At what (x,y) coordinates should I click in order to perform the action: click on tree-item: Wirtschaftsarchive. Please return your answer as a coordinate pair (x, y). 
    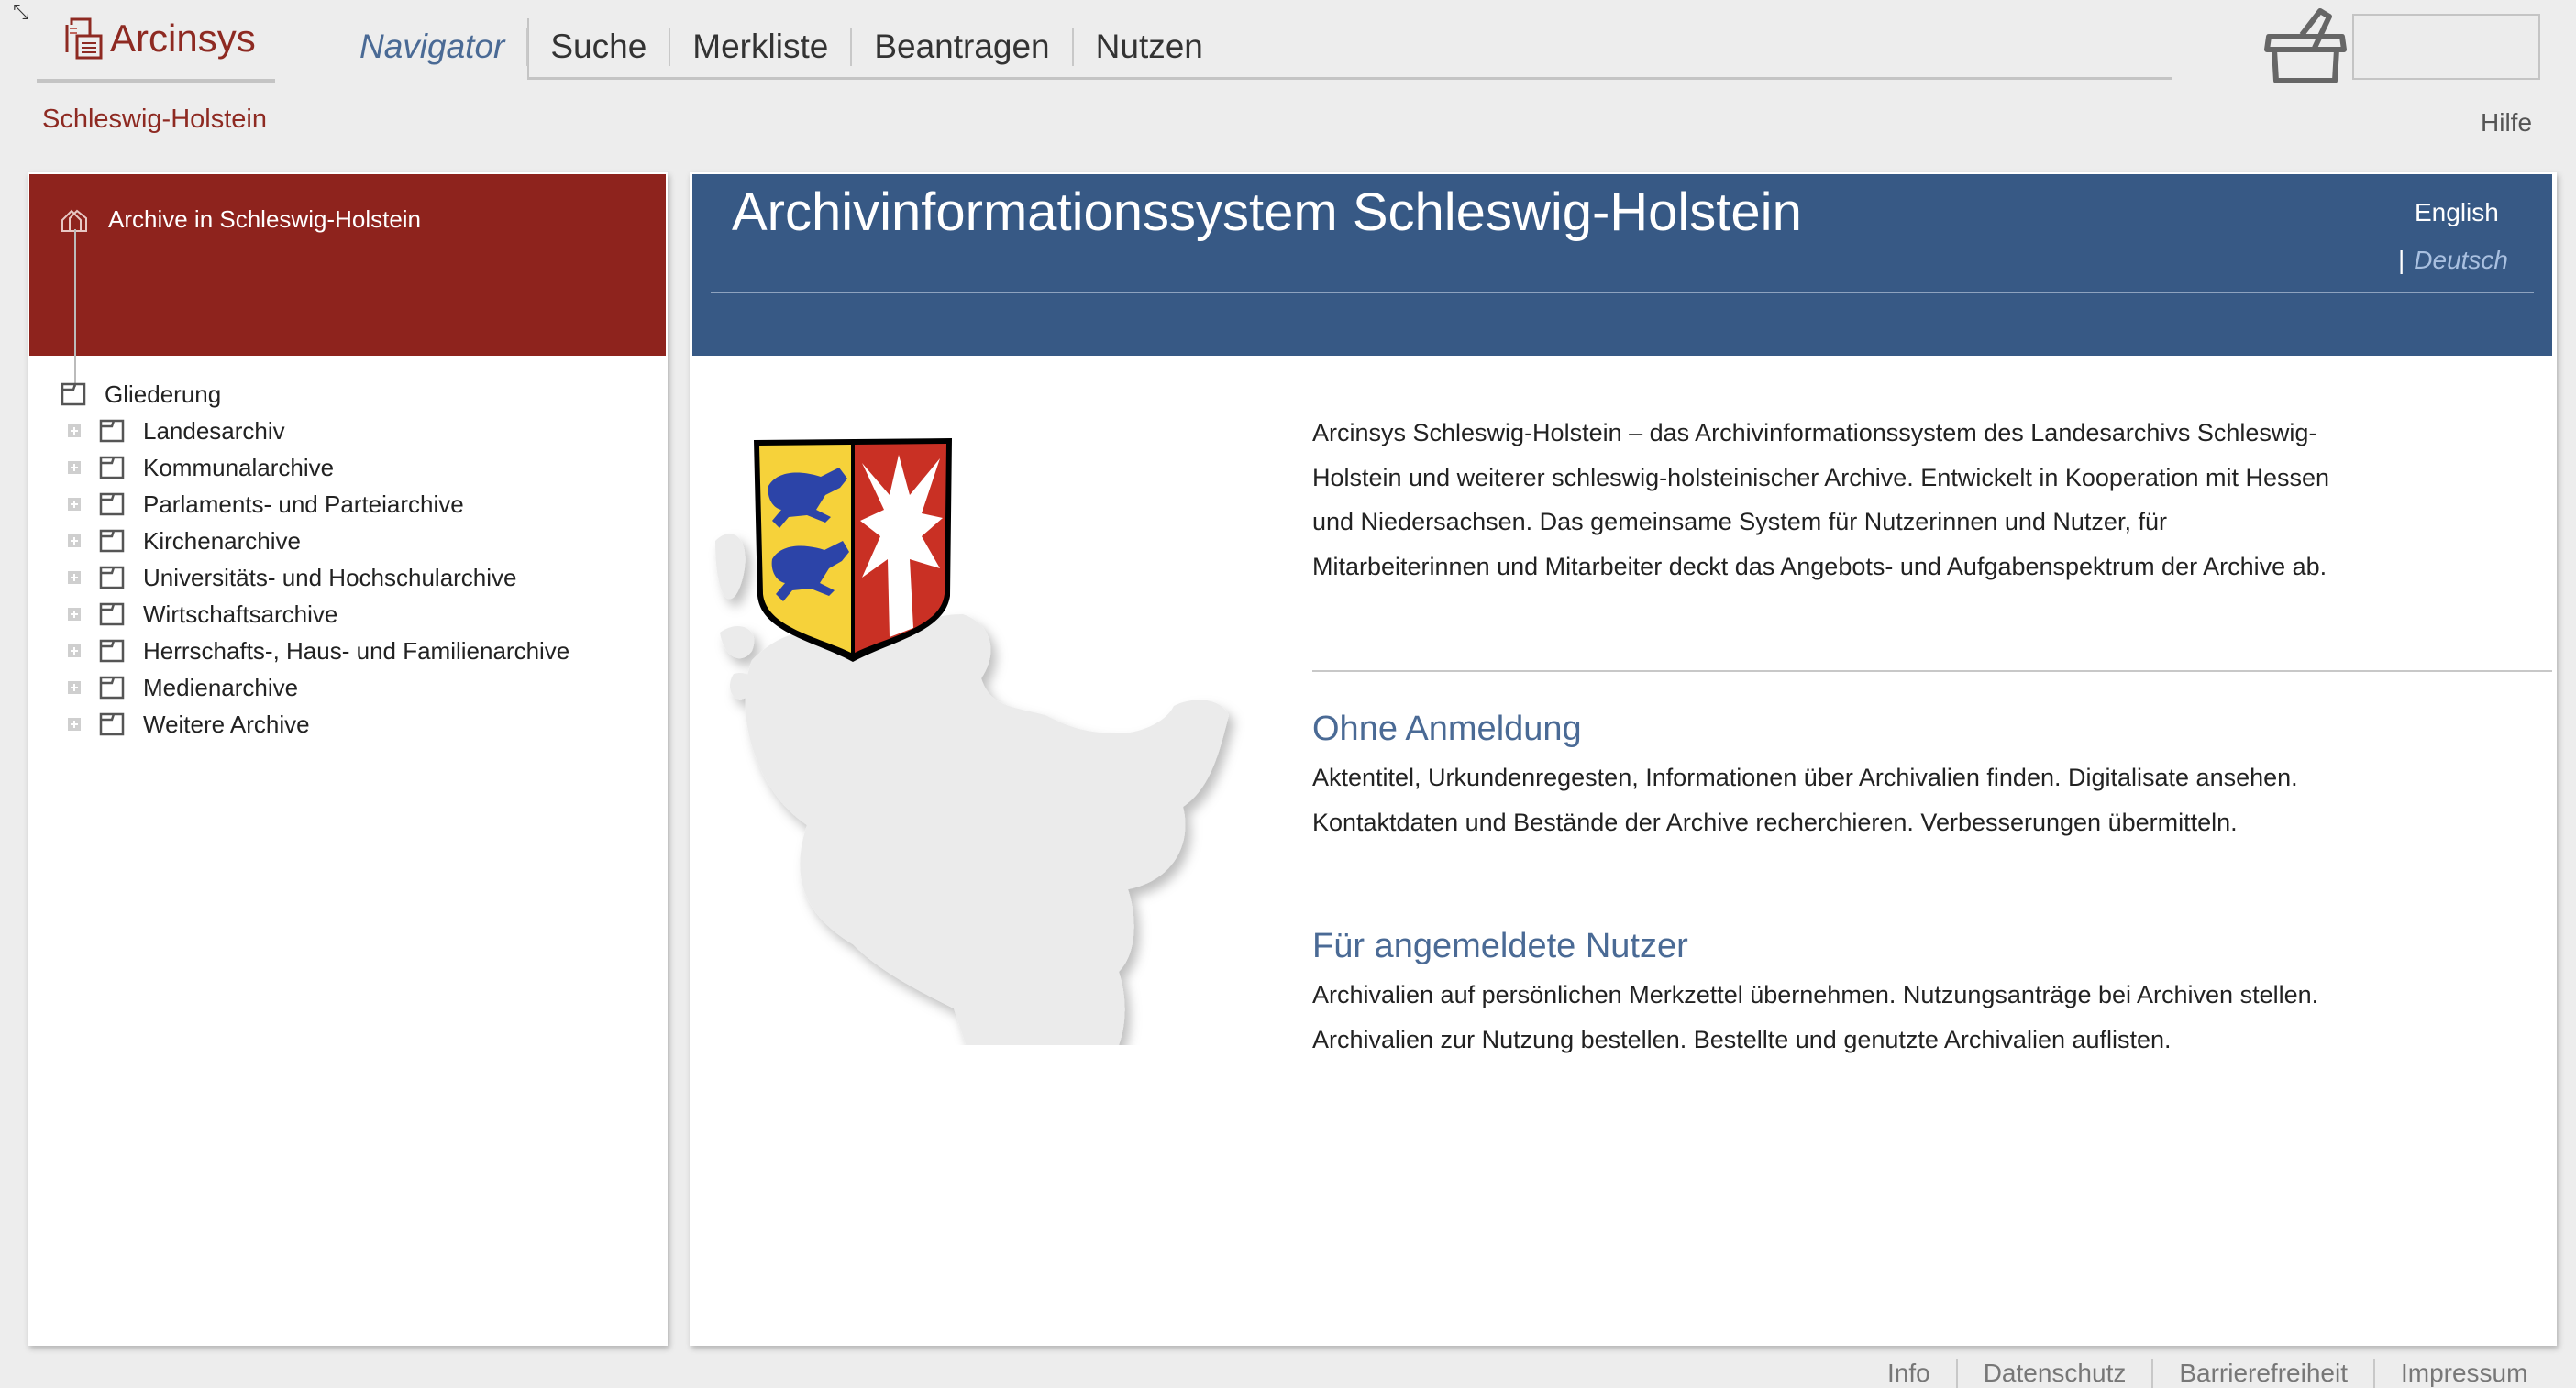
    Looking at the image, I should click on (315, 614).